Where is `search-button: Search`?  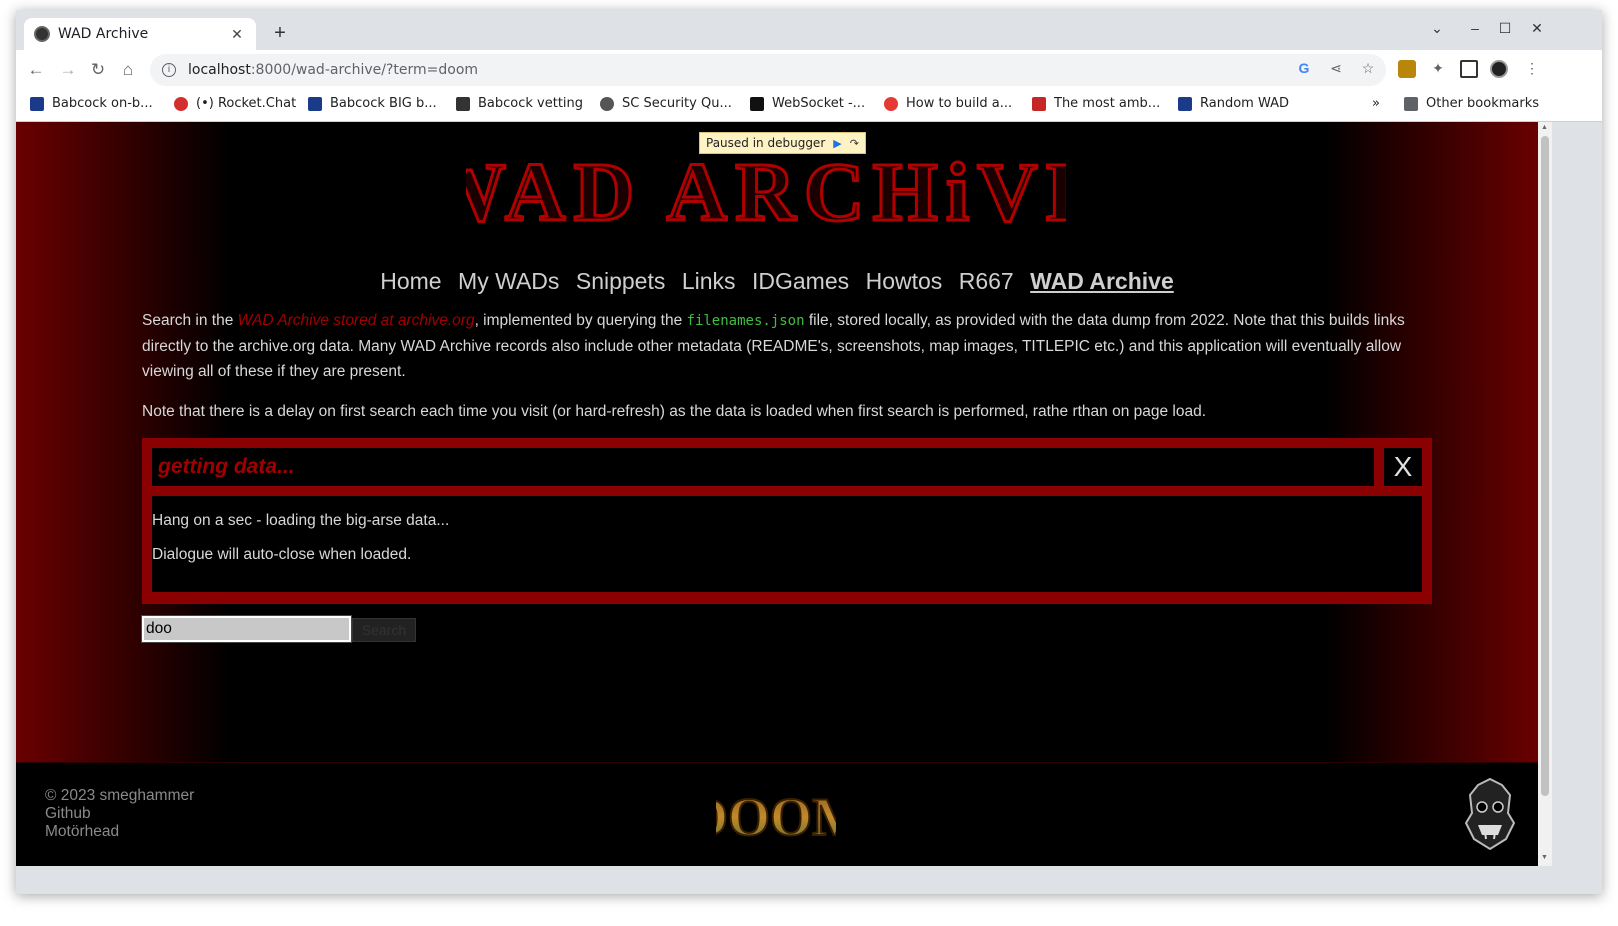
search-button: Search is located at coordinates (384, 630).